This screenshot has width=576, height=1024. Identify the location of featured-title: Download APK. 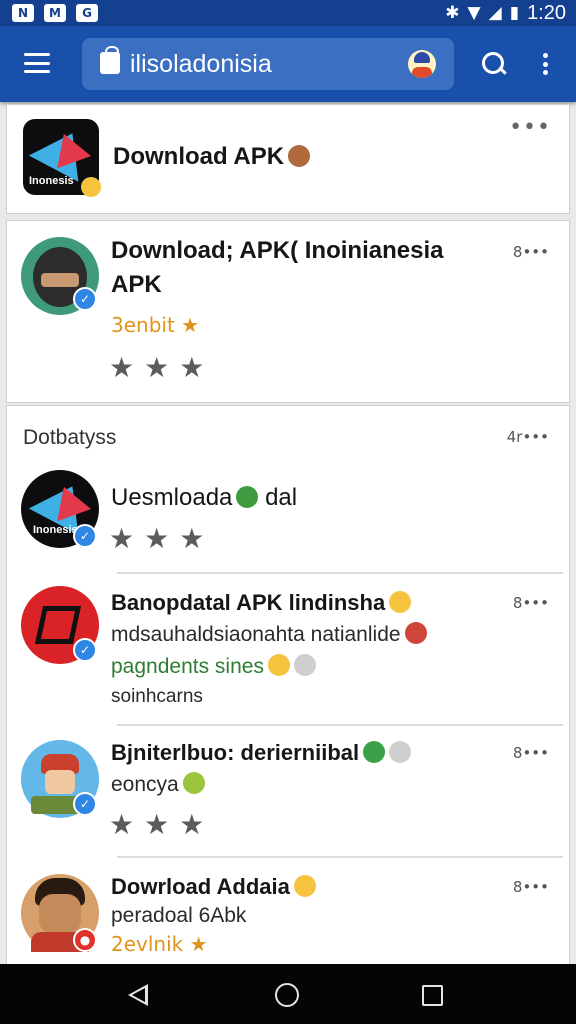
(212, 157).